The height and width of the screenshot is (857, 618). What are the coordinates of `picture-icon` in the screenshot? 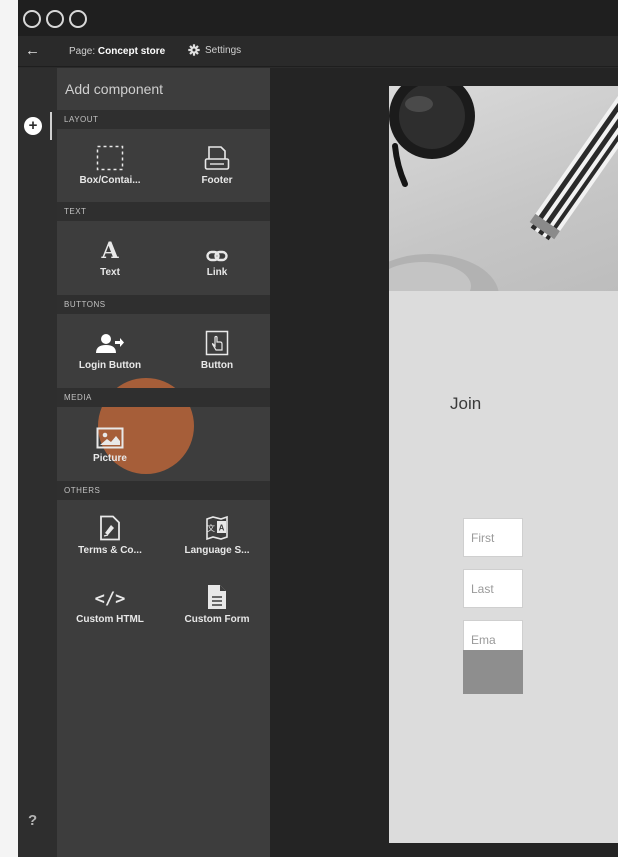 It's located at (110, 438).